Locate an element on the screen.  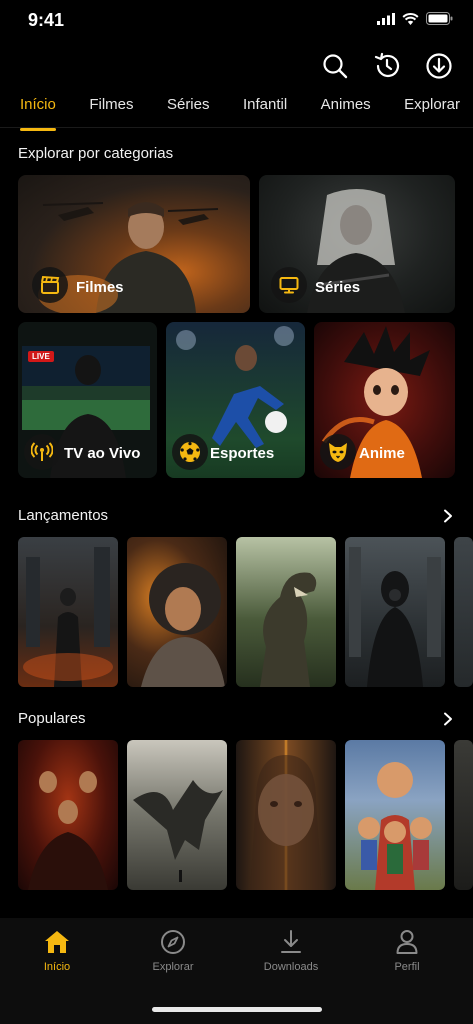
home-indicator is located at coordinates (237, 1009).